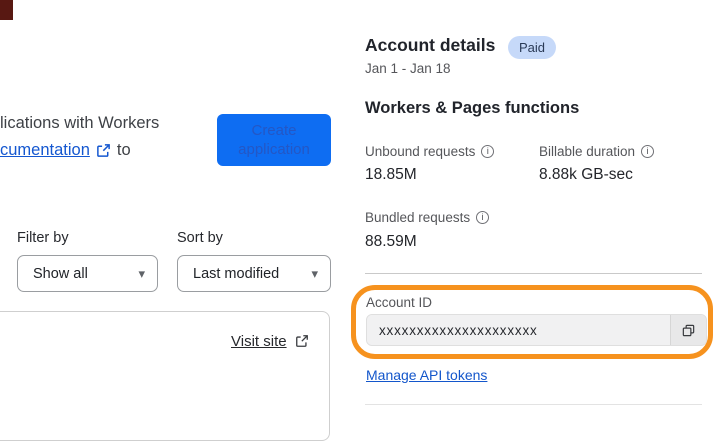 The height and width of the screenshot is (441, 718). What do you see at coordinates (259, 341) in the screenshot?
I see `visit-site-label: Visit site` at bounding box center [259, 341].